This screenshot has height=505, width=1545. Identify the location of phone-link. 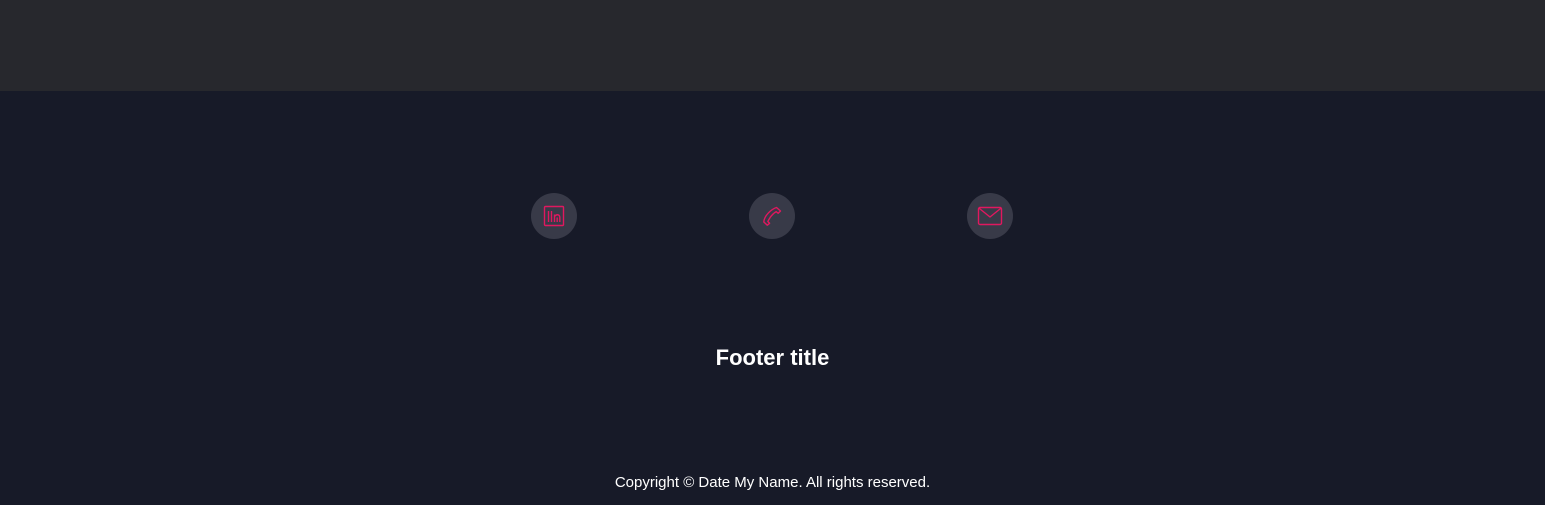
(772, 216).